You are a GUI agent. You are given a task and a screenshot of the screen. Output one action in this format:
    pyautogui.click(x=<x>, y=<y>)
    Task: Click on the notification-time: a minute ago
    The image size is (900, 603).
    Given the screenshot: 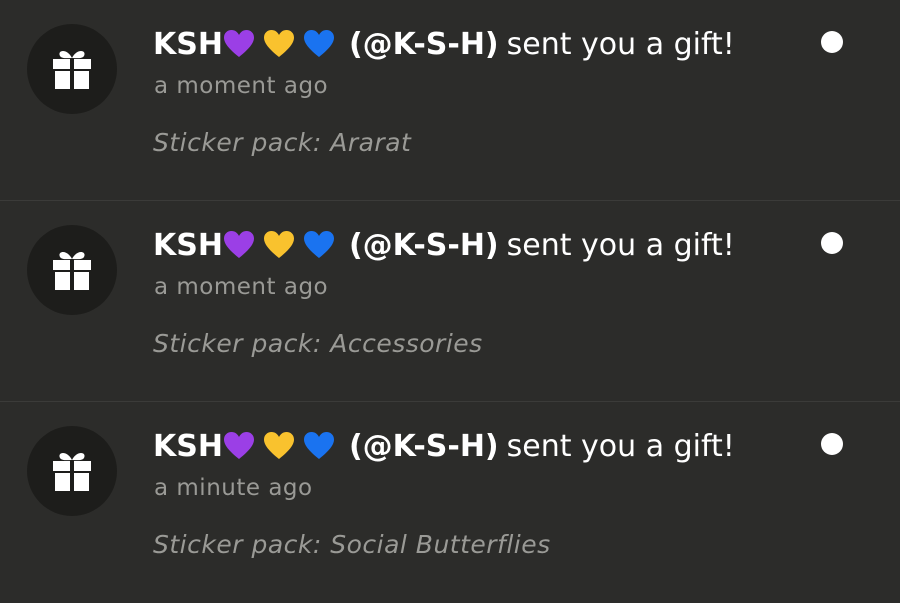 What is the action you would take?
    pyautogui.click(x=233, y=488)
    